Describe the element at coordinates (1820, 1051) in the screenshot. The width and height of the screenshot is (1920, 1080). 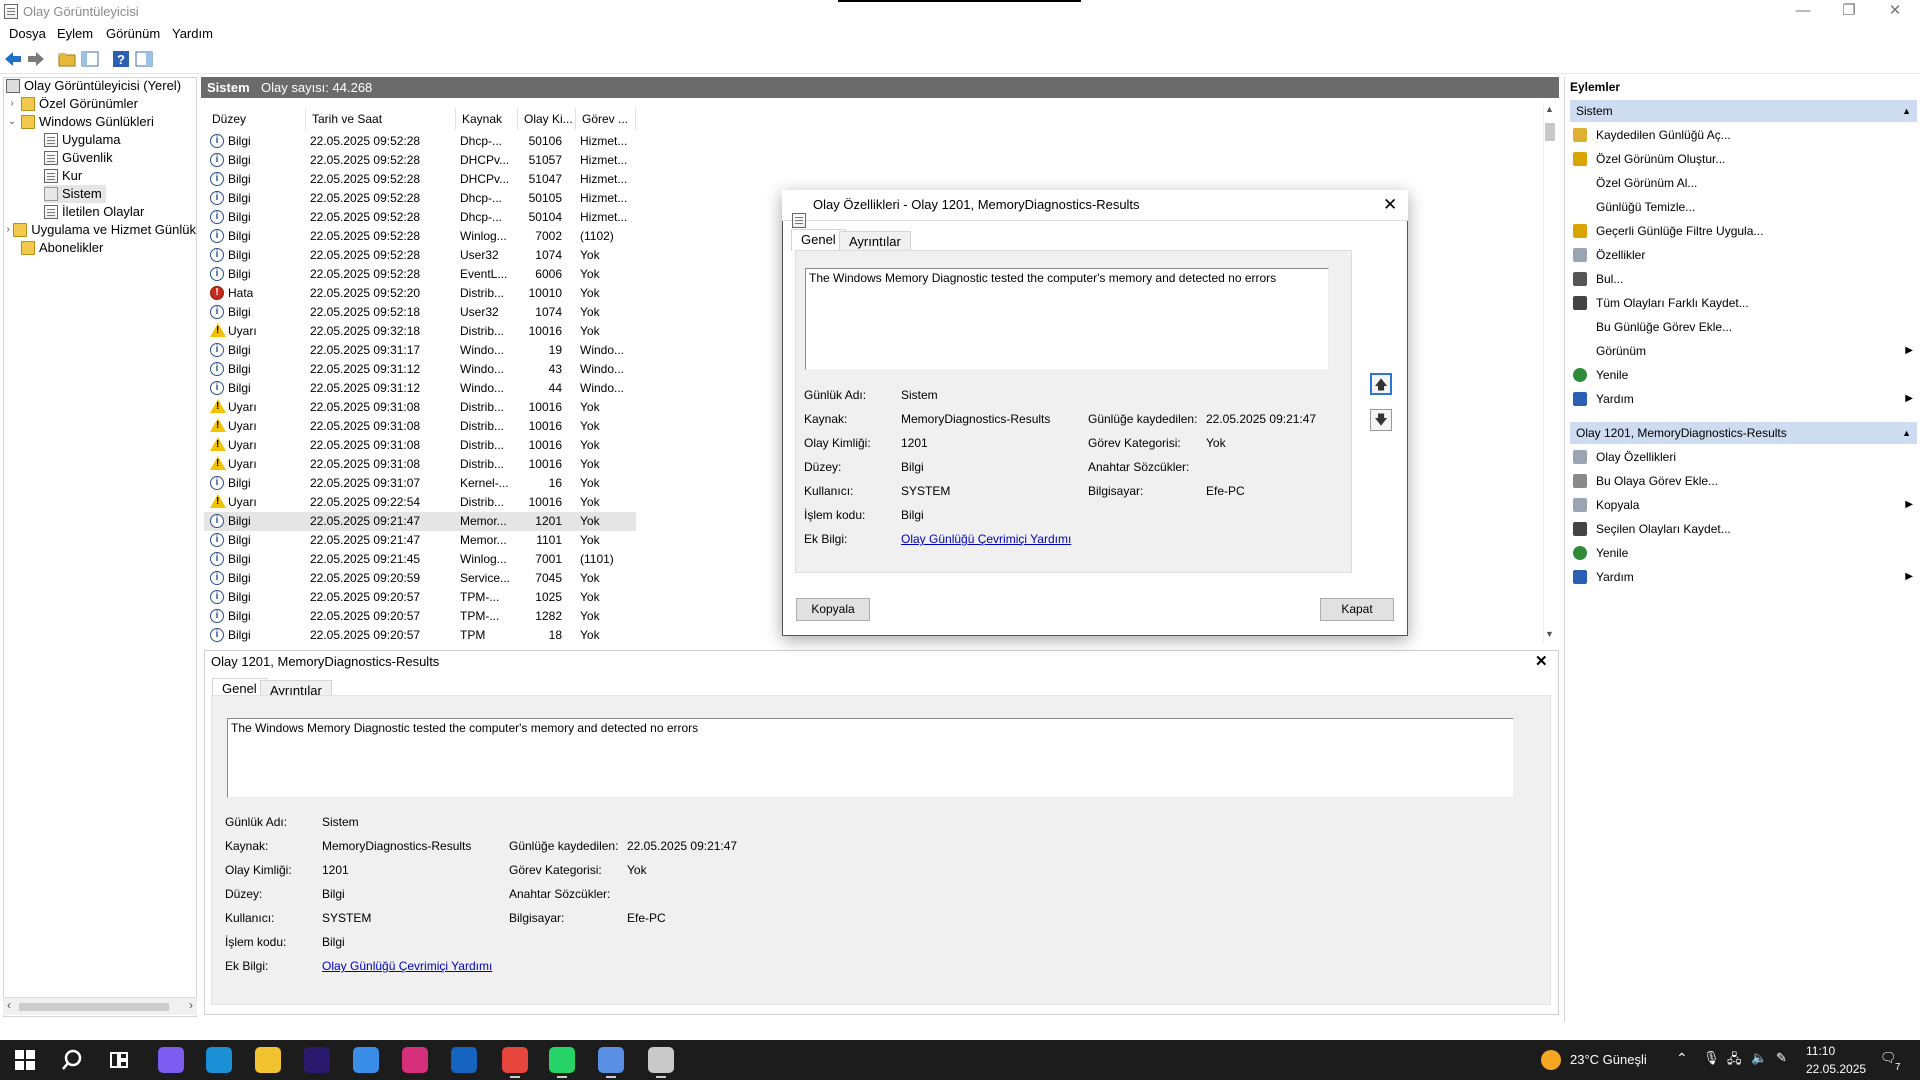
I see `clock-time: 11:10` at that location.